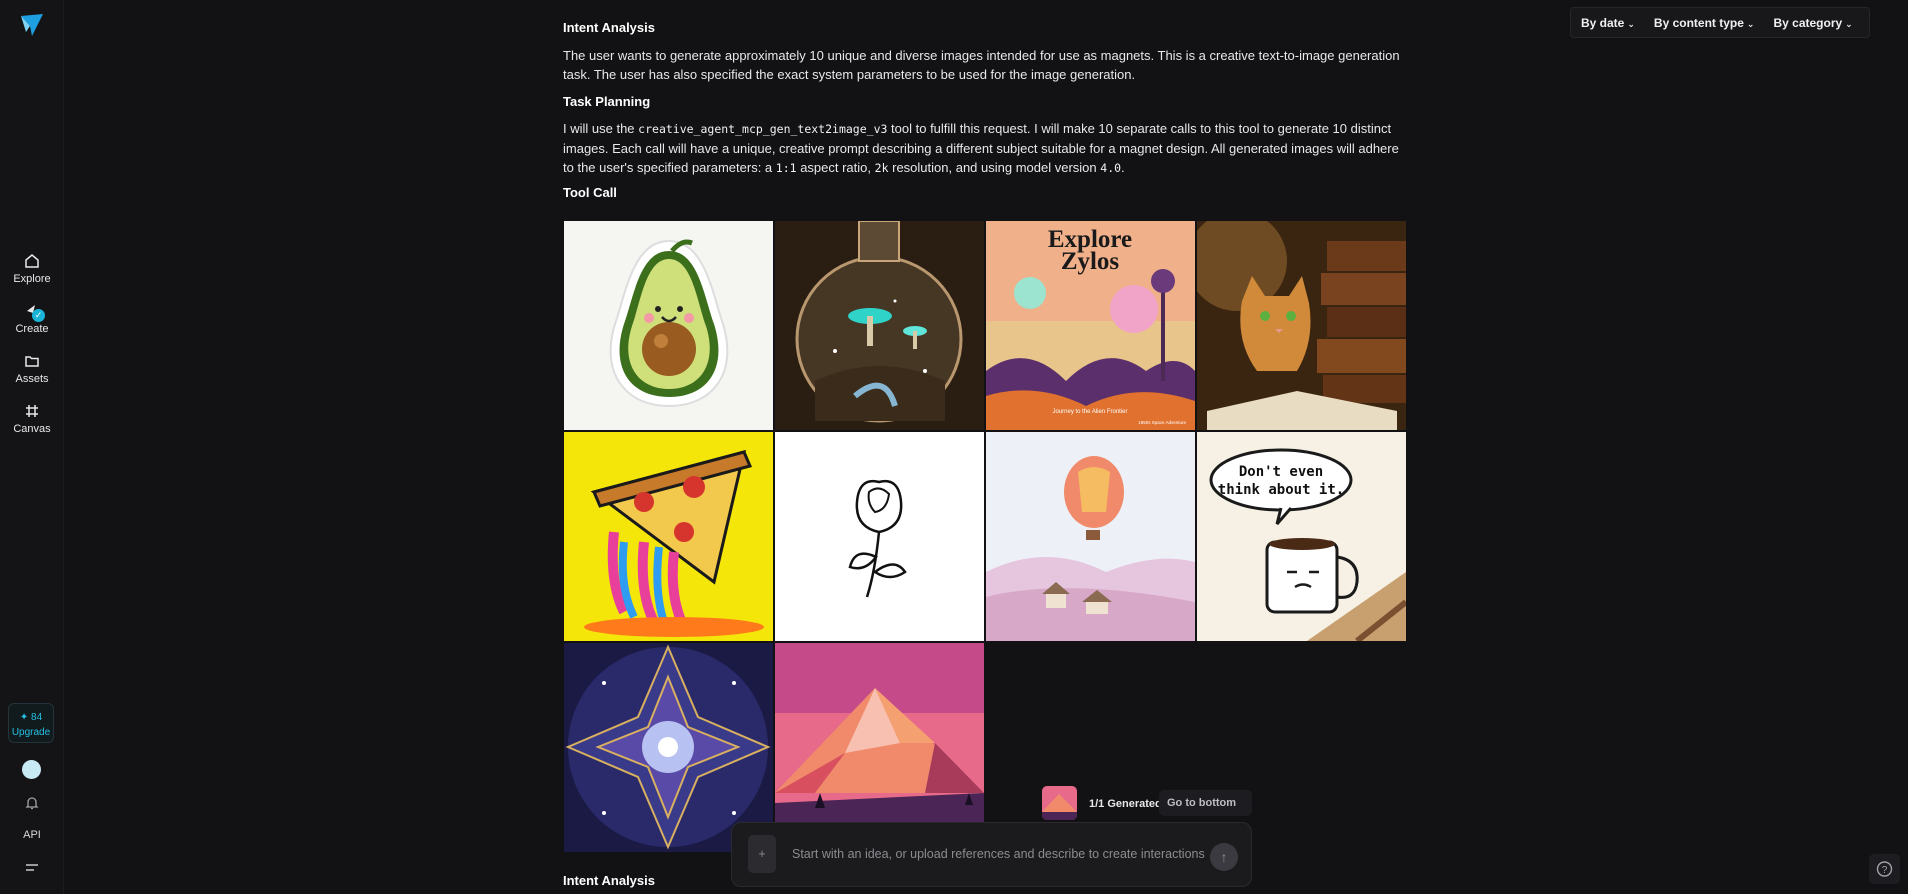 The width and height of the screenshot is (1908, 894). What do you see at coordinates (1090, 536) in the screenshot?
I see `image-hot-air-balloon` at bounding box center [1090, 536].